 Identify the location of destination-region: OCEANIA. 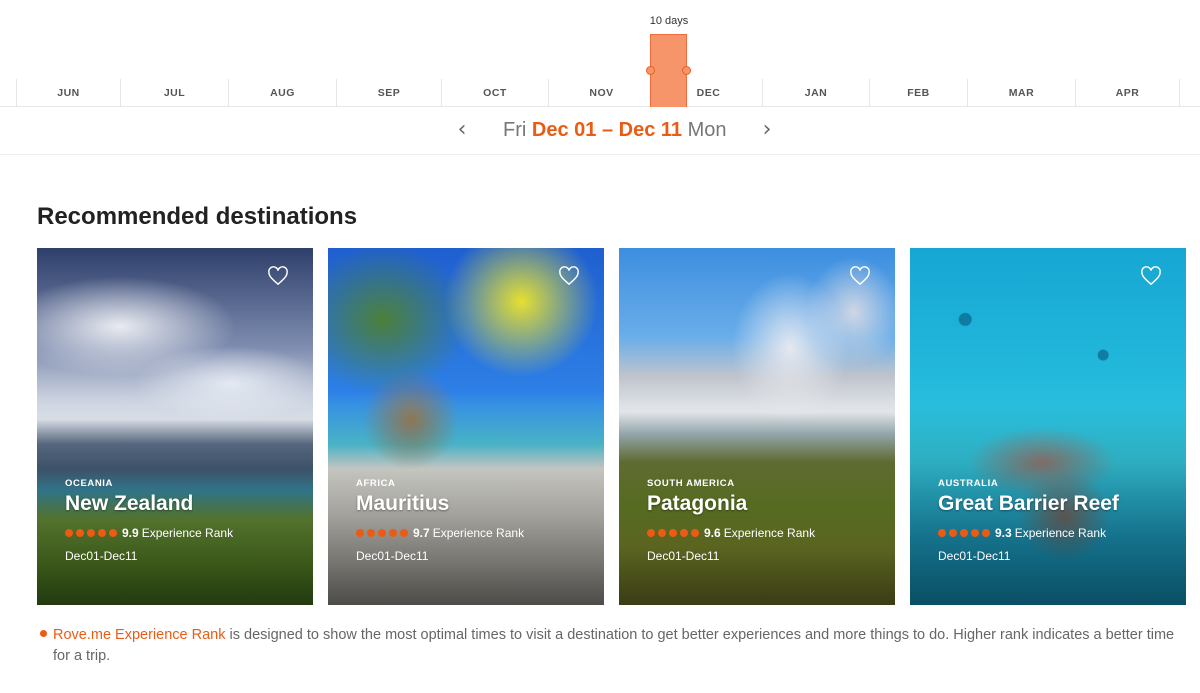
(89, 483).